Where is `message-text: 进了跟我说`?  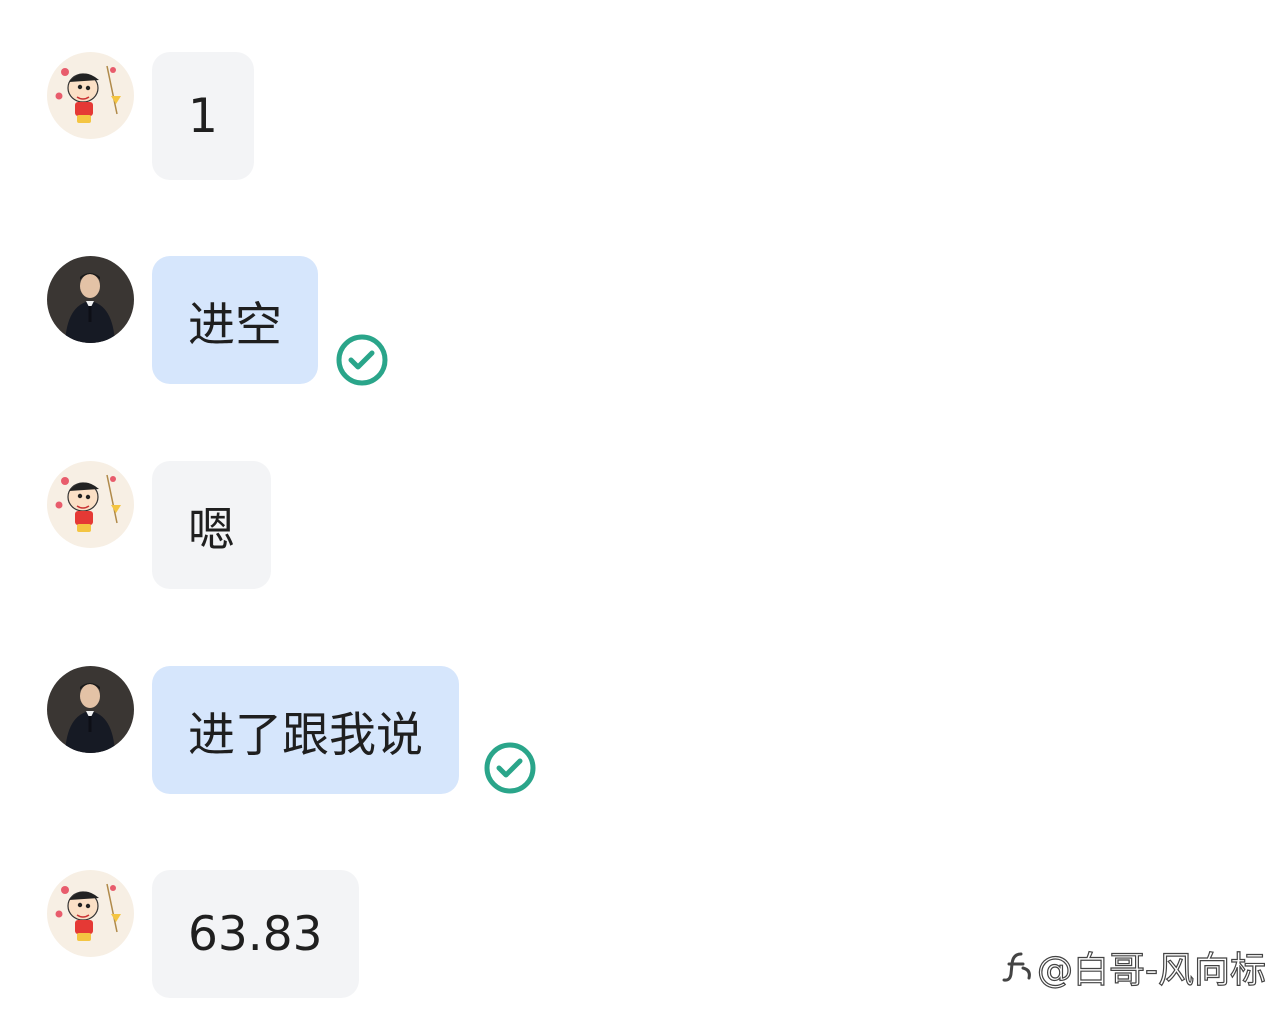
message-text: 进了跟我说 is located at coordinates (305, 735).